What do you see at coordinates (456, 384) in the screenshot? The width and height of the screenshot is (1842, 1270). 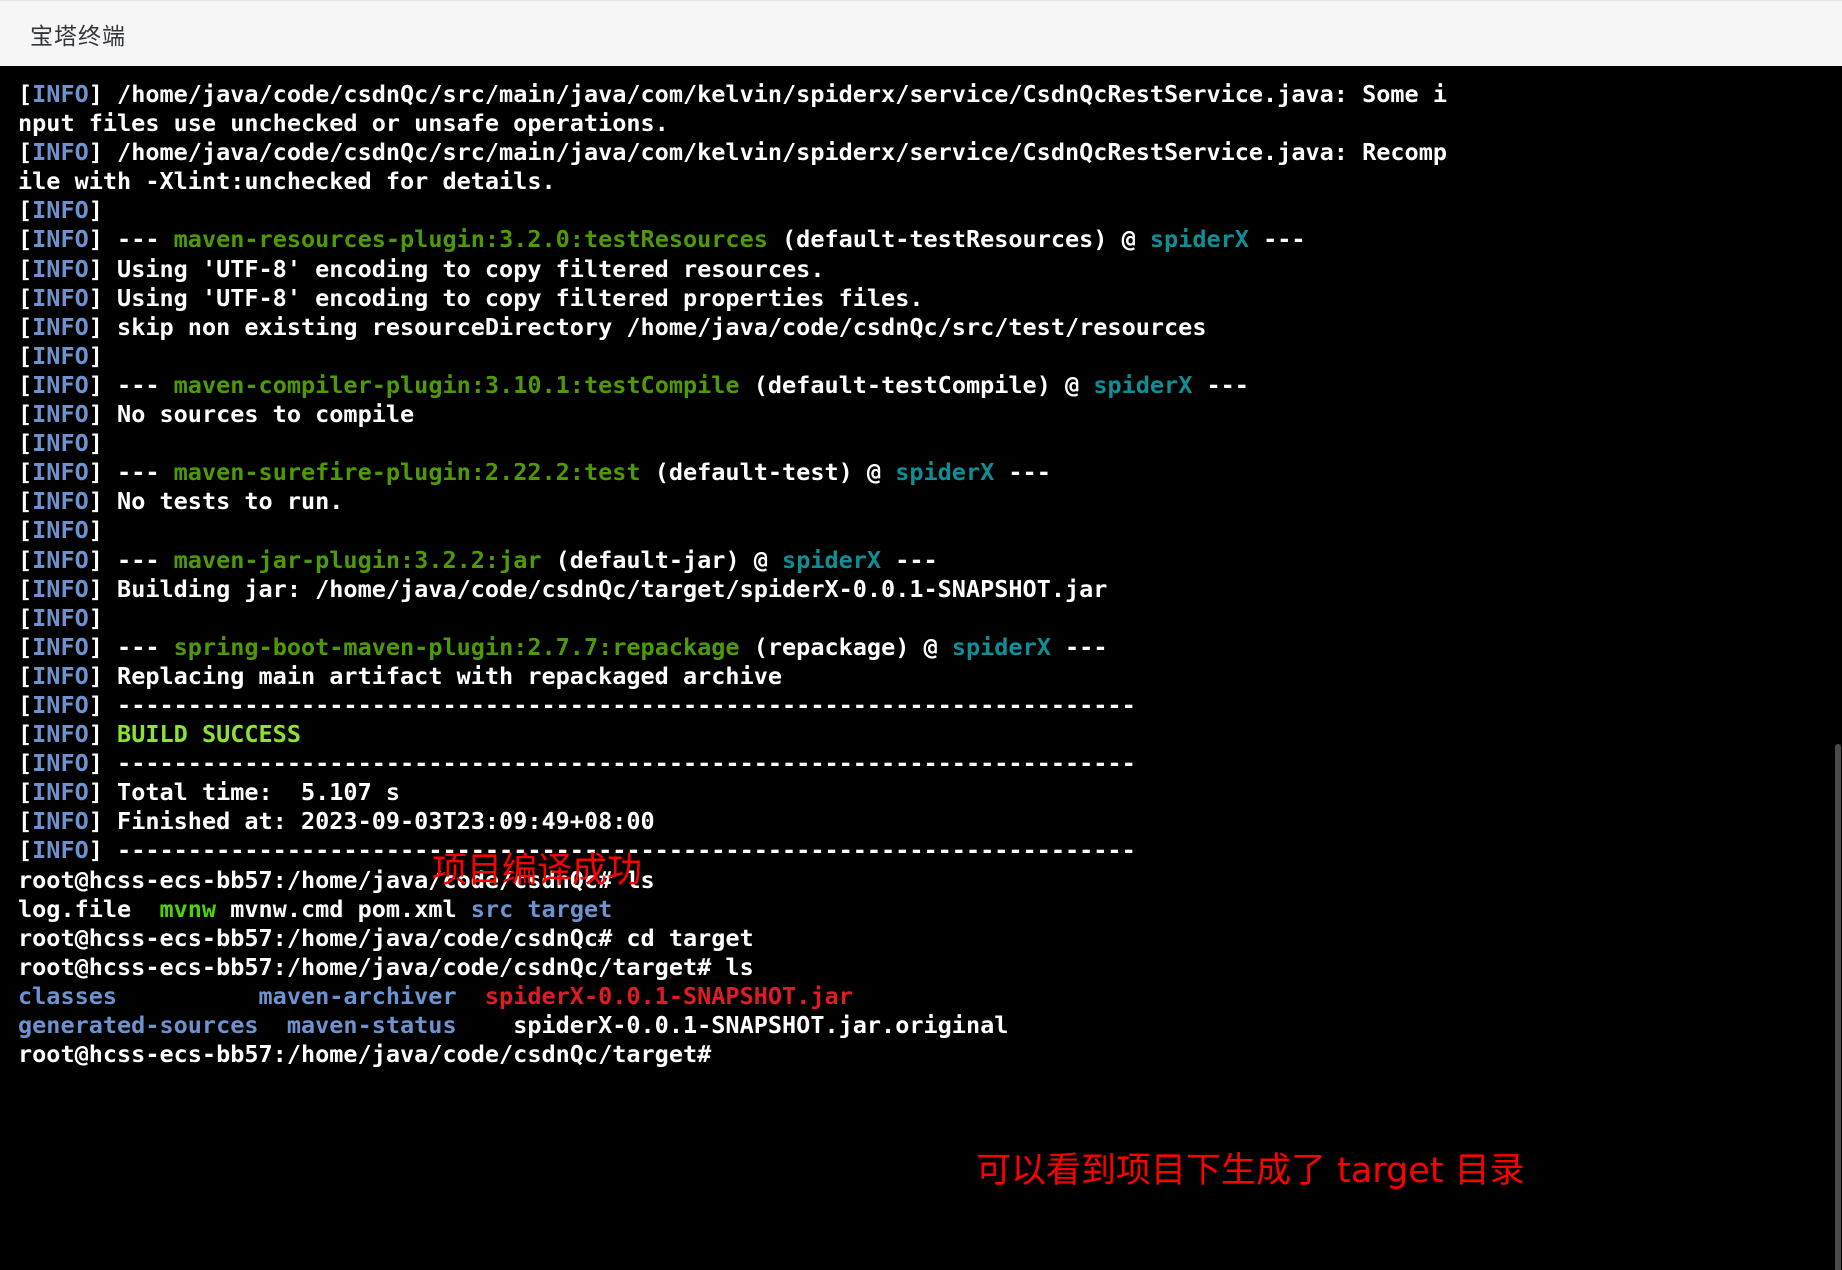 I see `maven-plugin-name: maven-compiler-plugin:3.10.1:testCompile` at bounding box center [456, 384].